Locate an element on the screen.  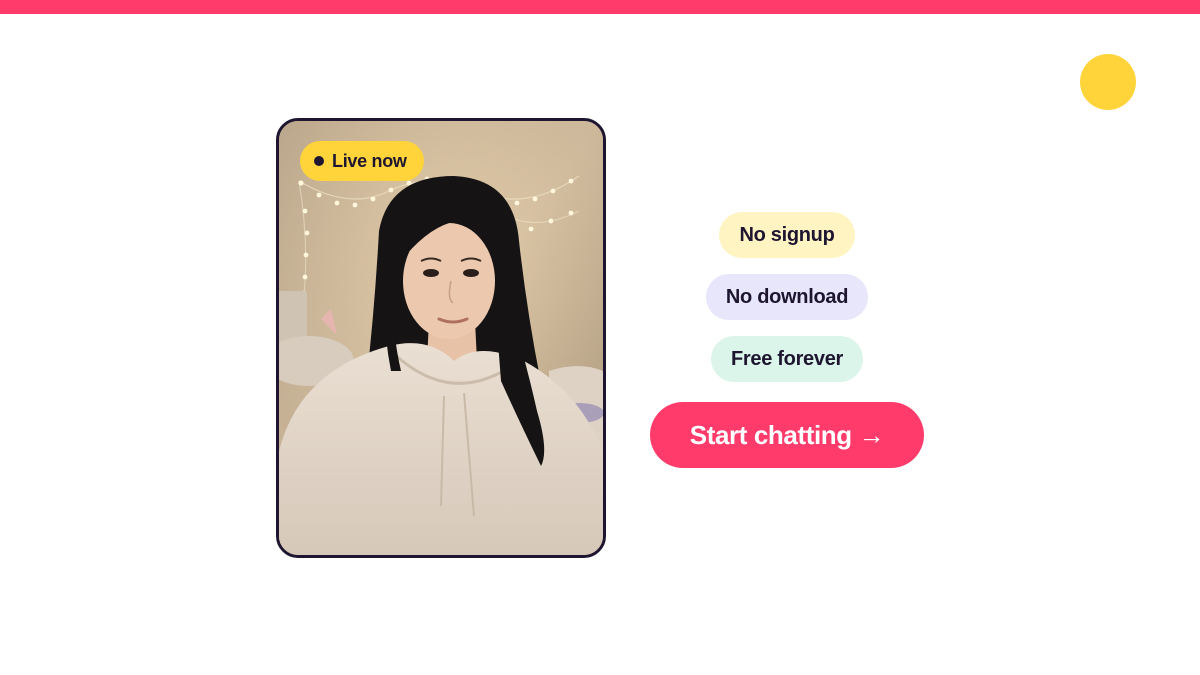
feature-pill-free-forever: Free forever is located at coordinates (786, 359).